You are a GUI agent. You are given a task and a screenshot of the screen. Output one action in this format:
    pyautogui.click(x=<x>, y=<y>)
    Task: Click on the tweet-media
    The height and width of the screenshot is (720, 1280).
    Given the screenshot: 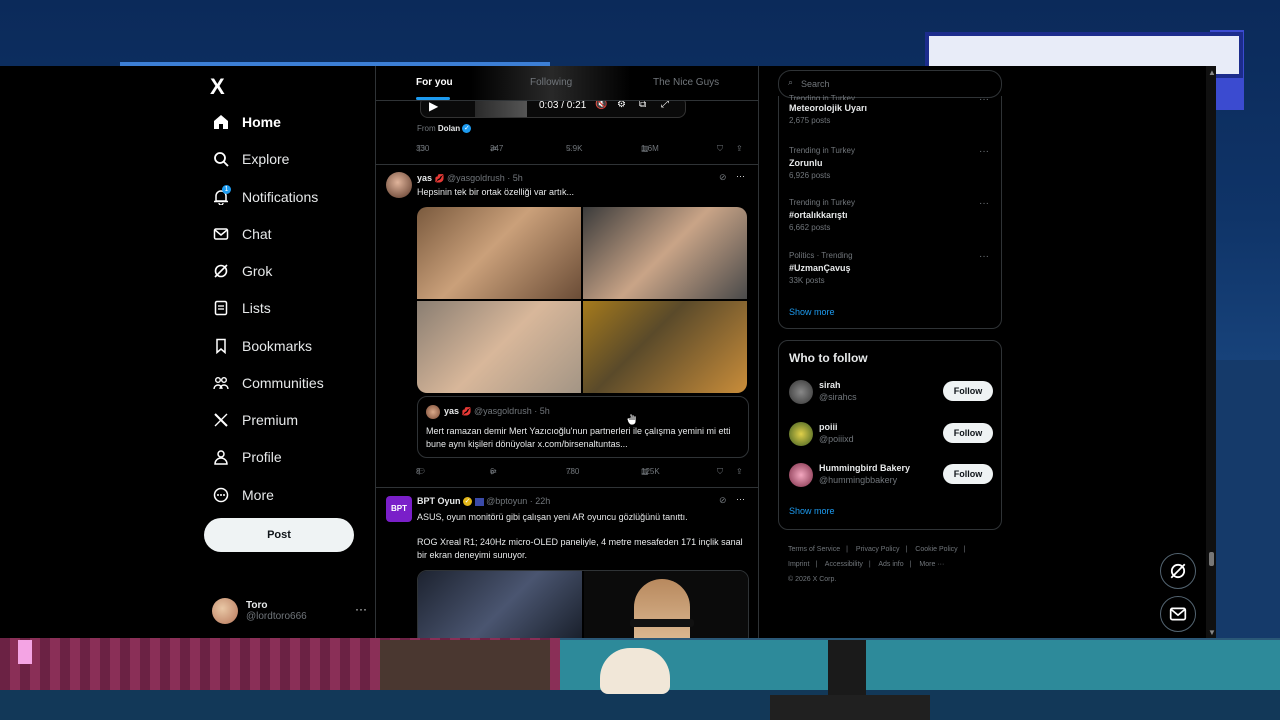 What is the action you would take?
    pyautogui.click(x=583, y=604)
    